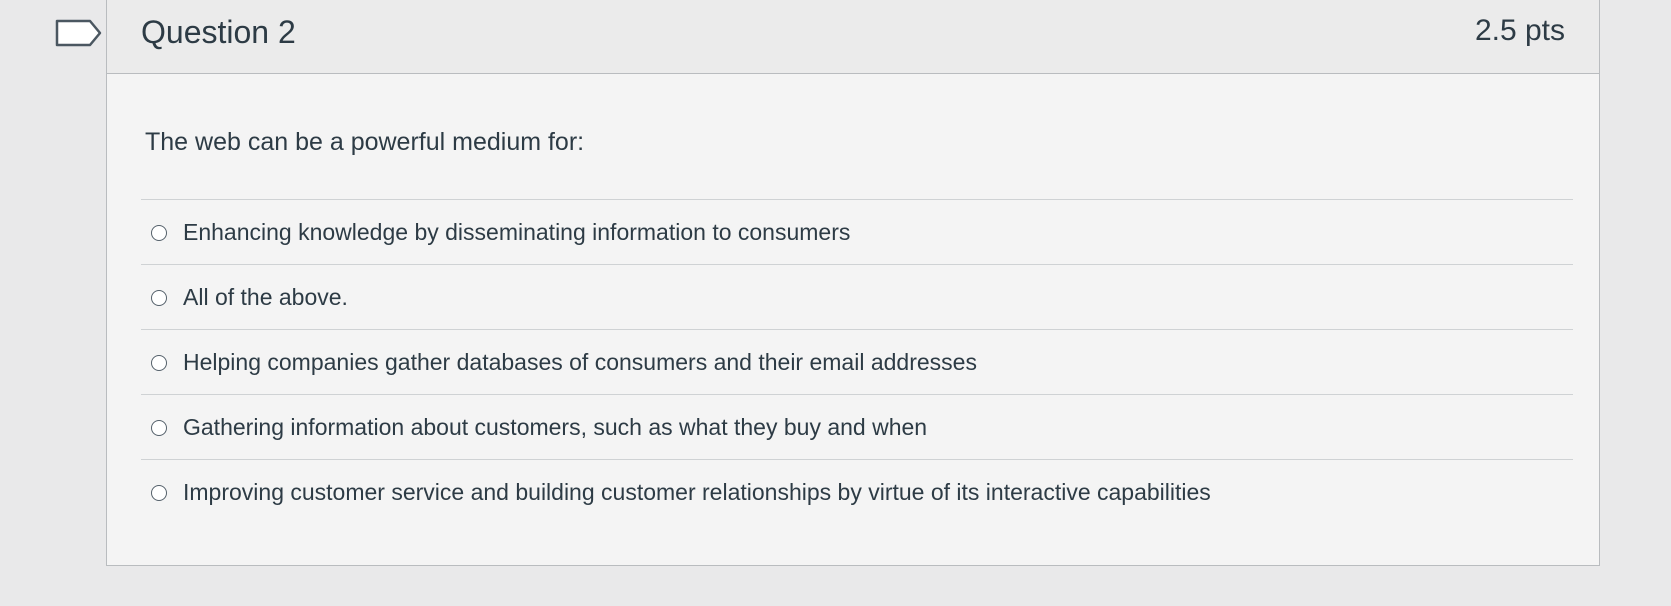 The width and height of the screenshot is (1671, 606). I want to click on question-text: The web can be a powerful medium for:, so click(365, 142).